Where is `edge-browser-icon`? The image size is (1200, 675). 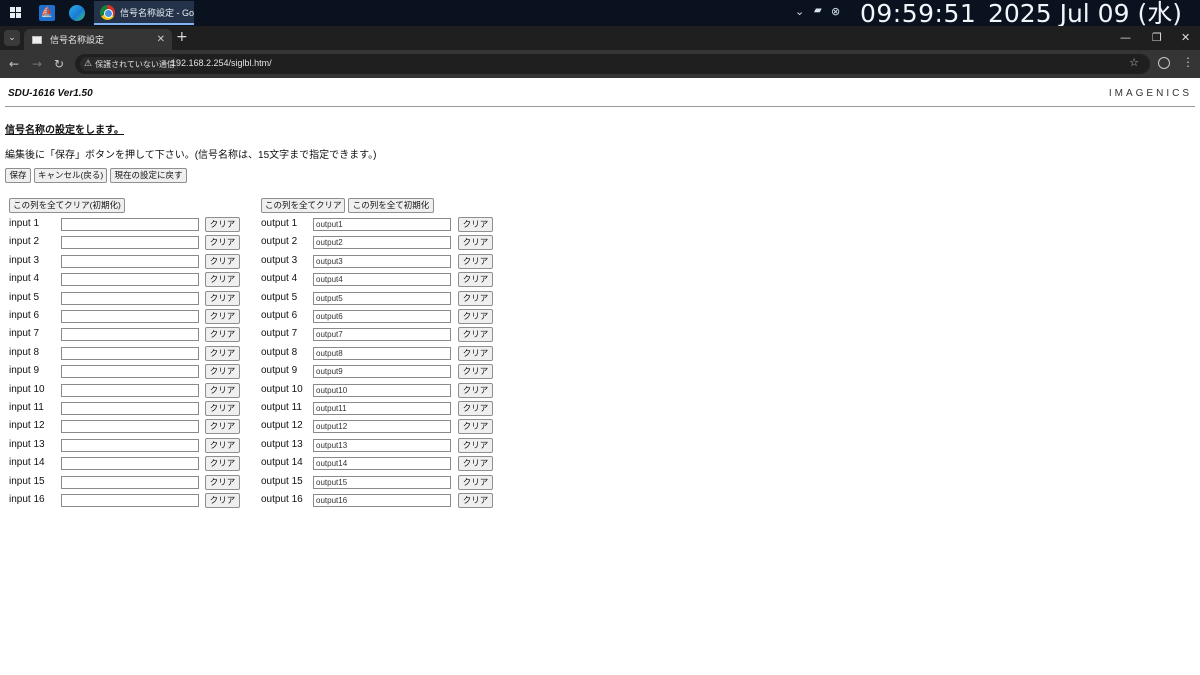 edge-browser-icon is located at coordinates (77, 13).